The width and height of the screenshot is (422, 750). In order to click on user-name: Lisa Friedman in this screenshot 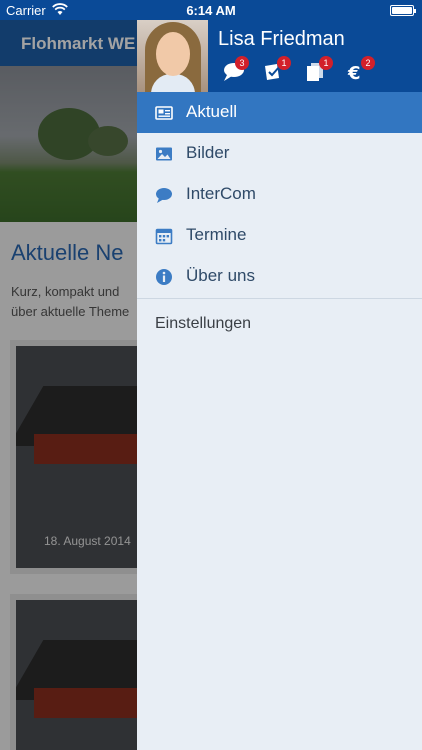, I will do `click(281, 39)`.